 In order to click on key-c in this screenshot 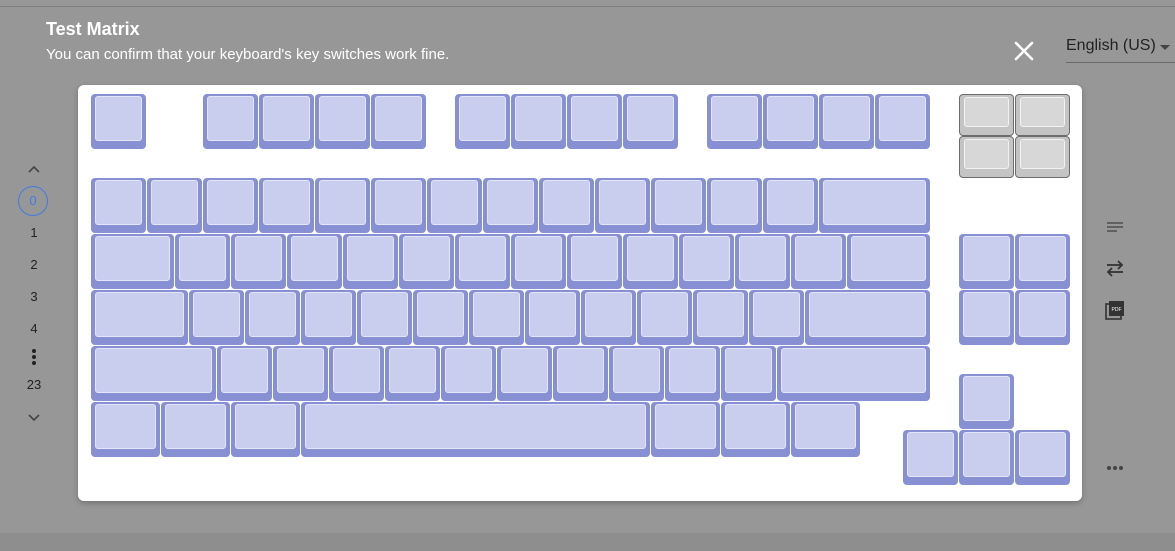, I will do `click(356, 373)`.